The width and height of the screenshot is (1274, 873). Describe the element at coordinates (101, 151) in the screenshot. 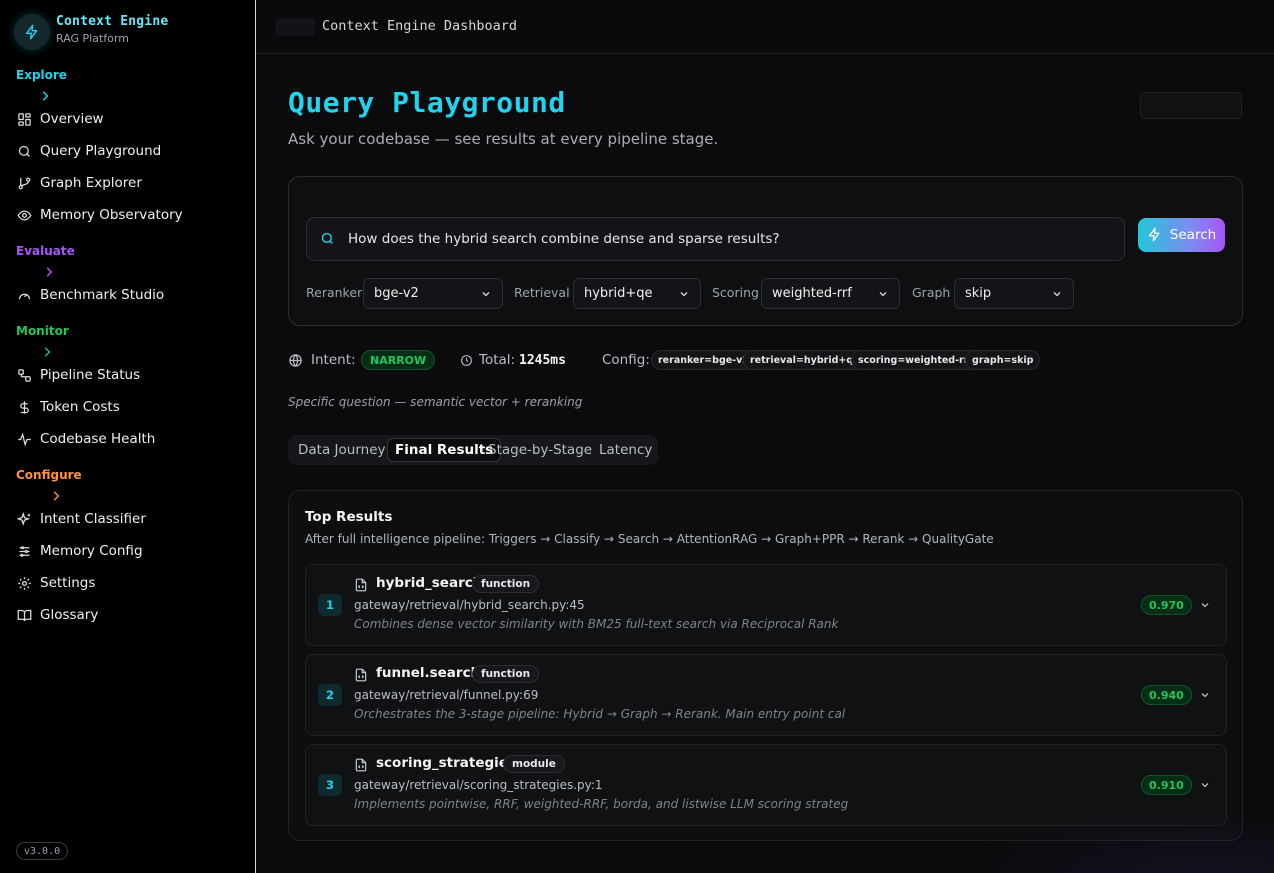

I see `sidebar-item-label: Query Playground` at that location.